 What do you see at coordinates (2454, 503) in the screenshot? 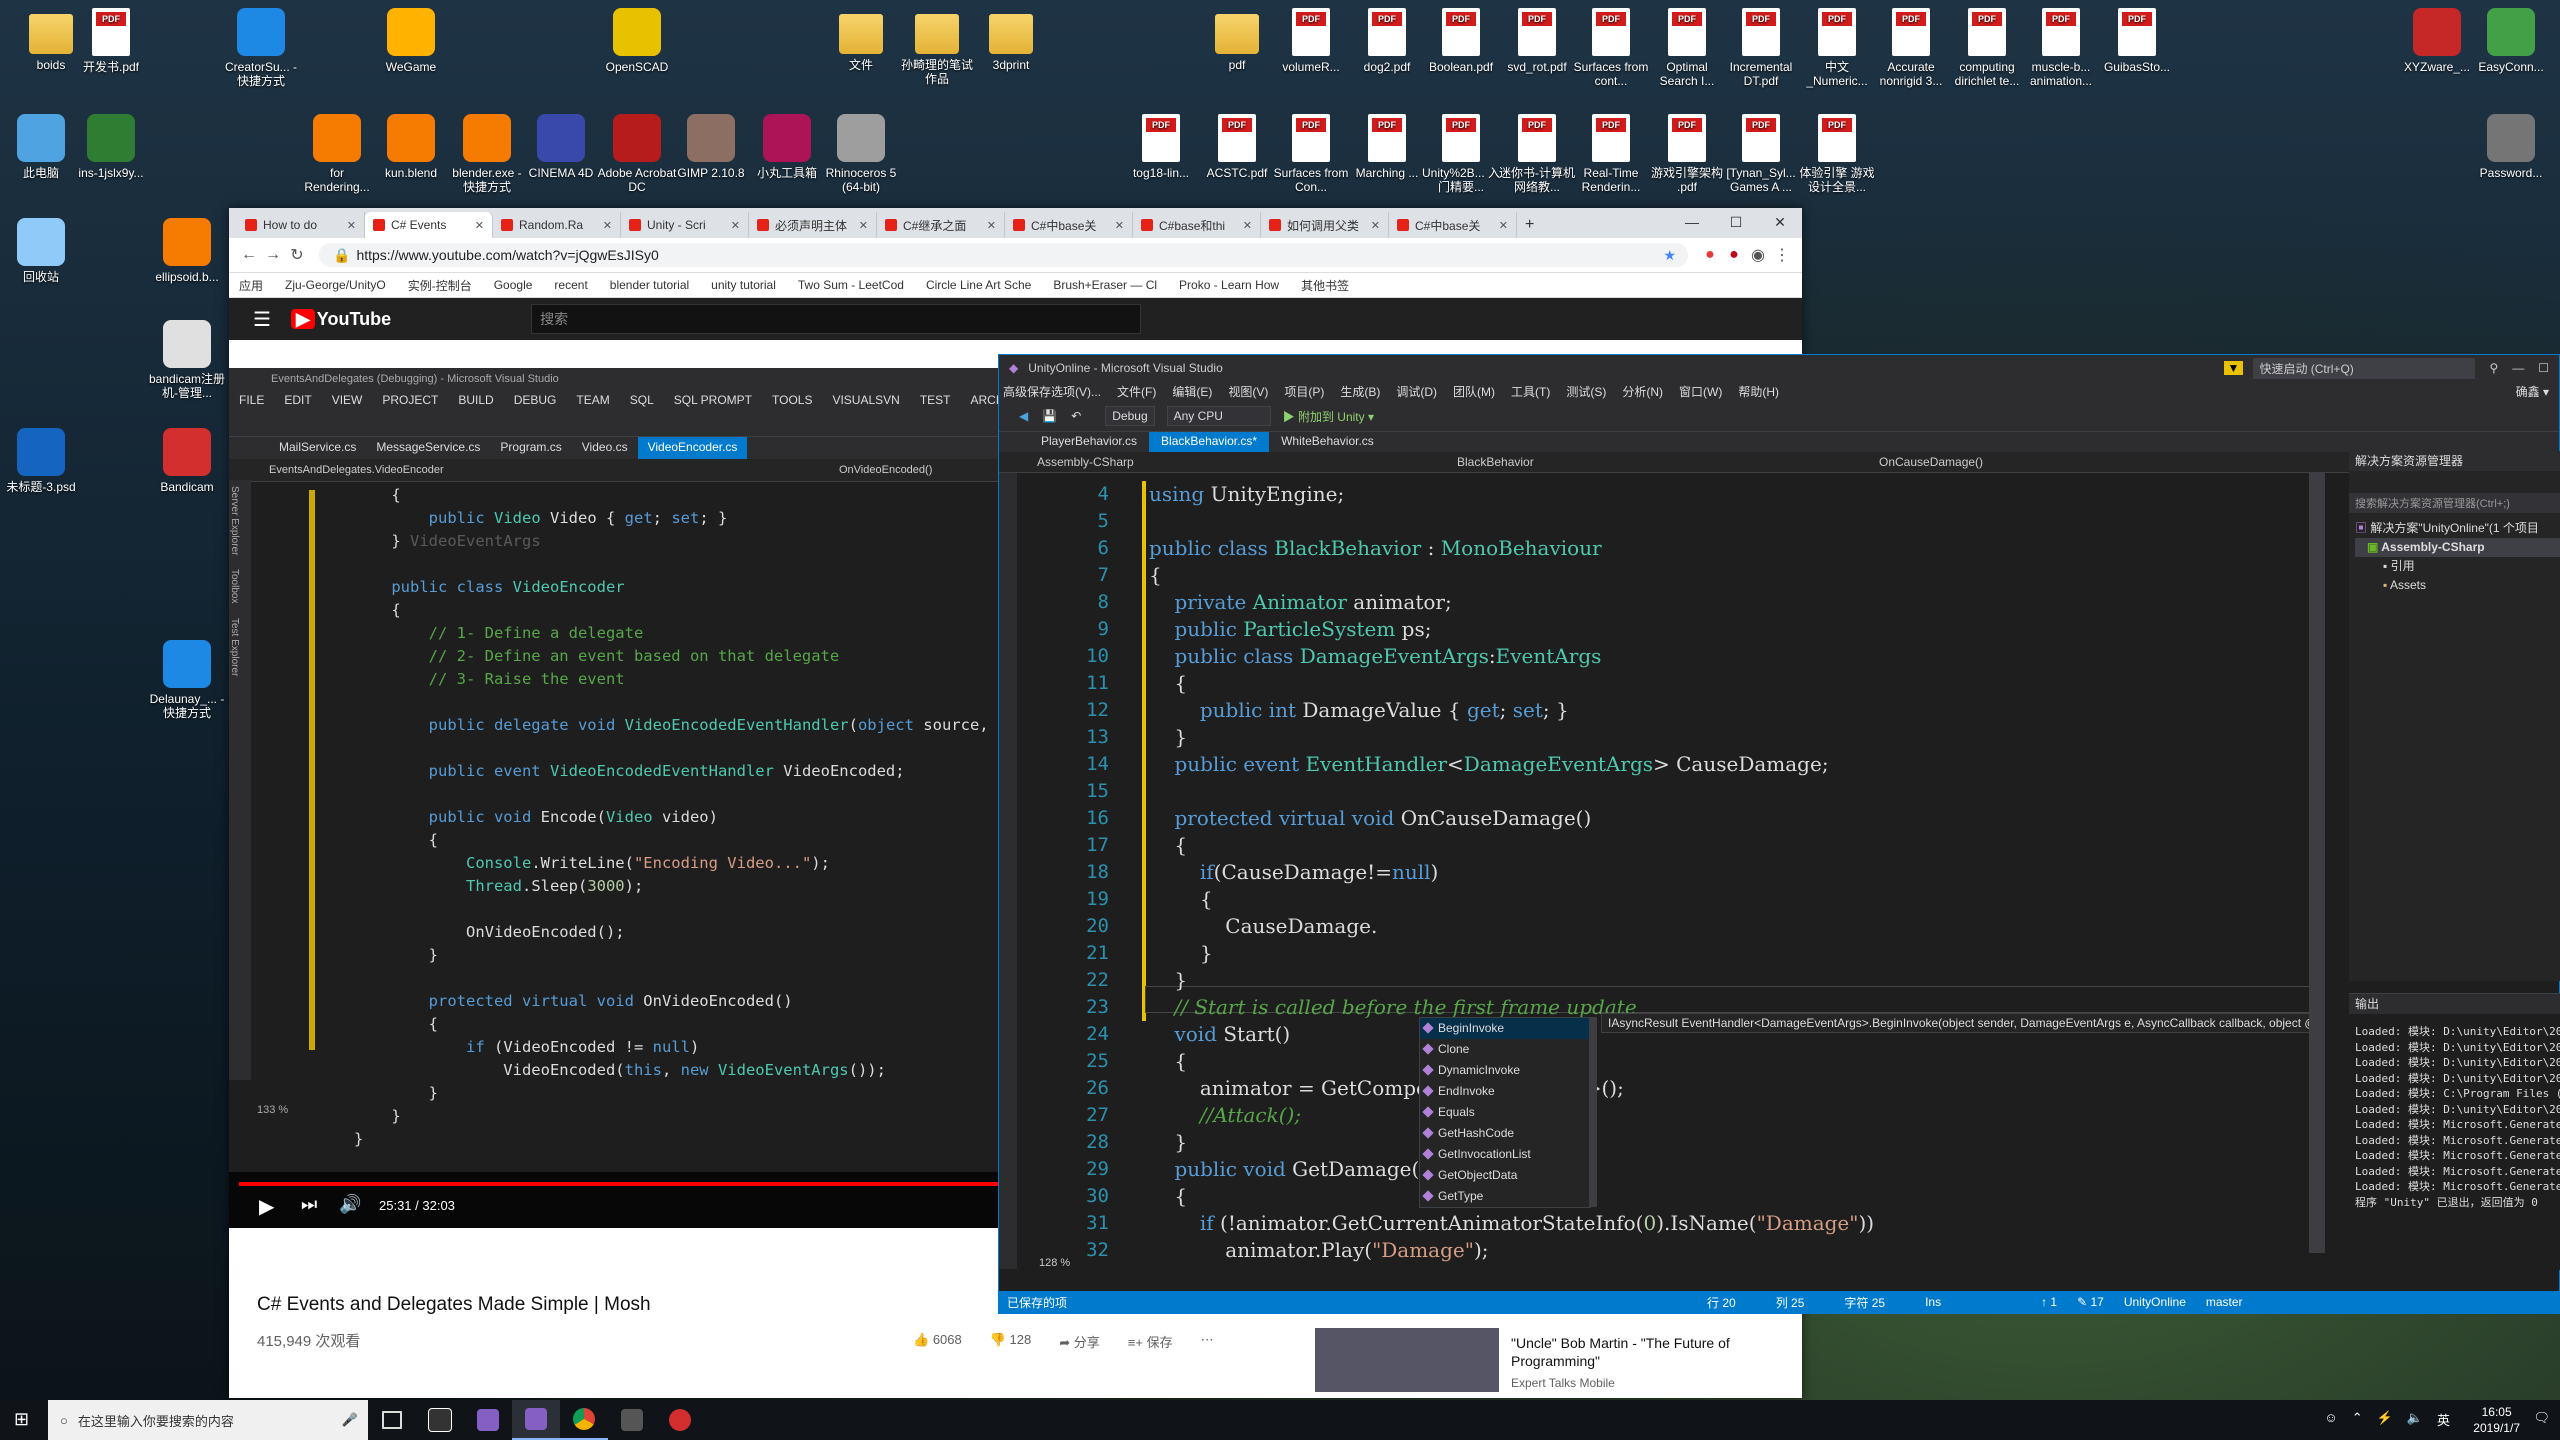
I see `solution-search-input: 搜索解决方案资源管理器(Ctrl+;)` at bounding box center [2454, 503].